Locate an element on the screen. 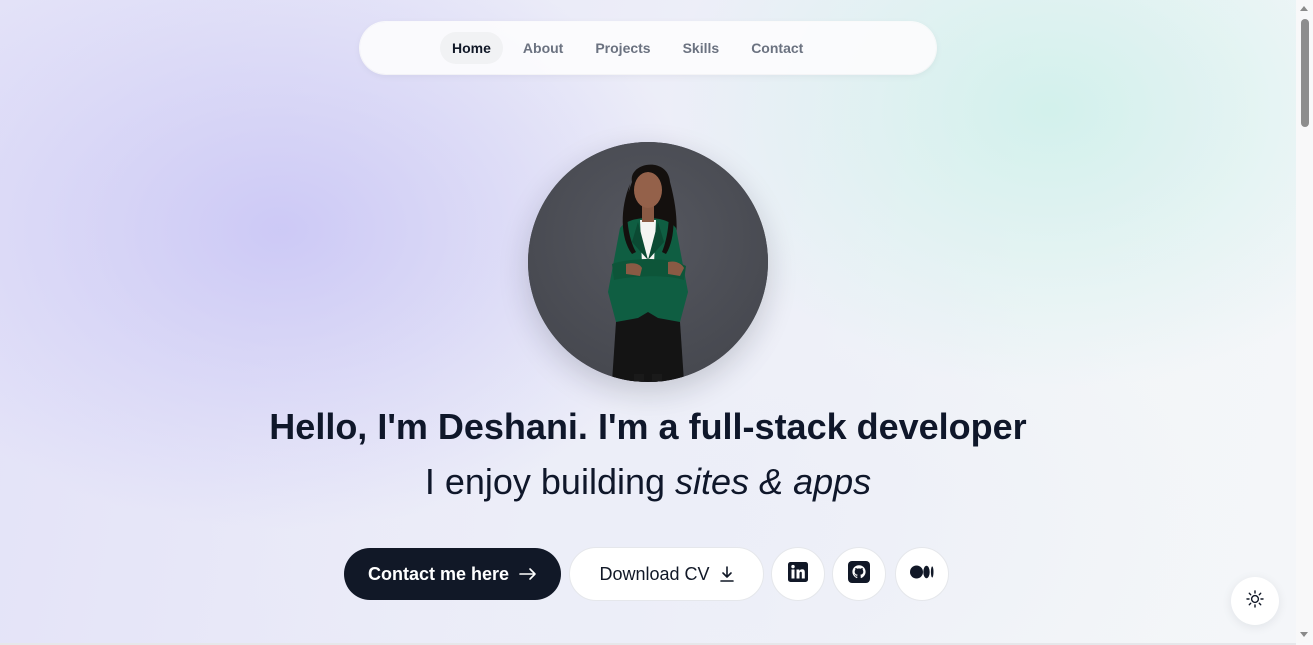 This screenshot has height=645, width=1313. download-cv-label: Download CV is located at coordinates (654, 573).